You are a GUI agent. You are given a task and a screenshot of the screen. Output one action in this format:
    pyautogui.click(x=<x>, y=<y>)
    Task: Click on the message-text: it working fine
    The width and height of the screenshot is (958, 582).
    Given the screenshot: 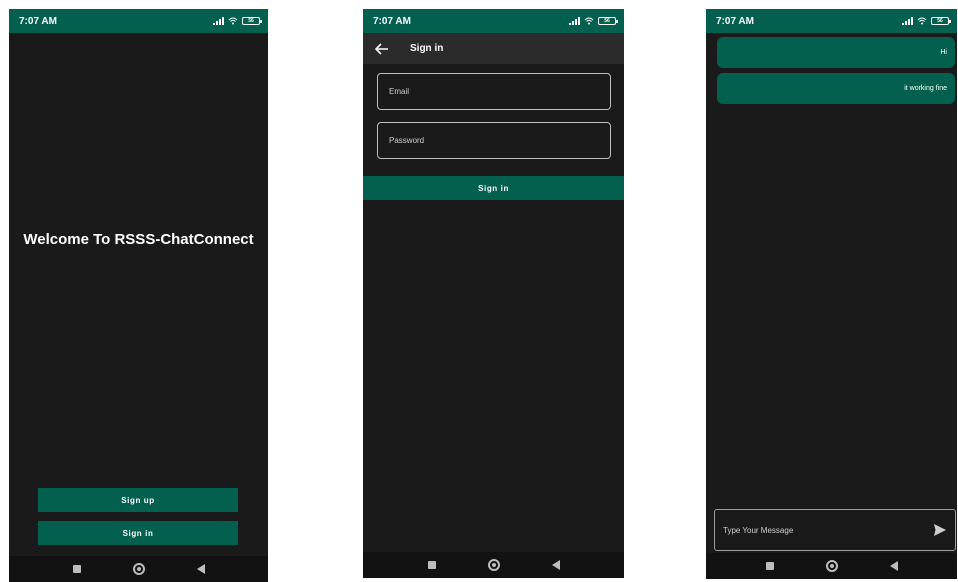 What is the action you would take?
    pyautogui.click(x=925, y=88)
    